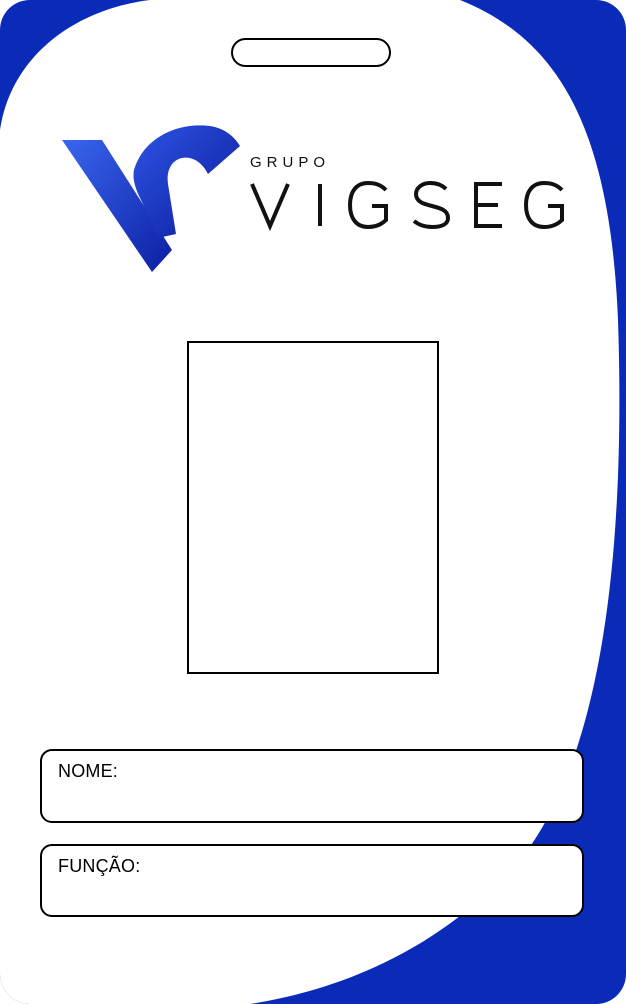  I want to click on name-field: NOME:, so click(312, 786).